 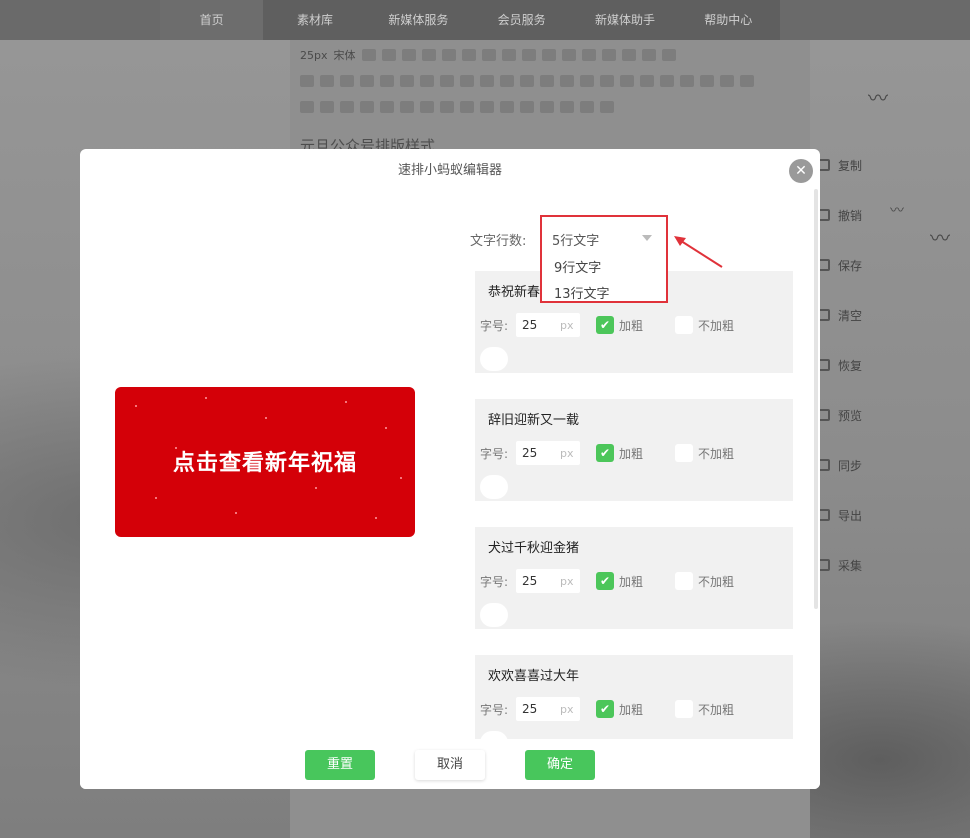 What do you see at coordinates (647, 238) in the screenshot?
I see `chevron-down-icon` at bounding box center [647, 238].